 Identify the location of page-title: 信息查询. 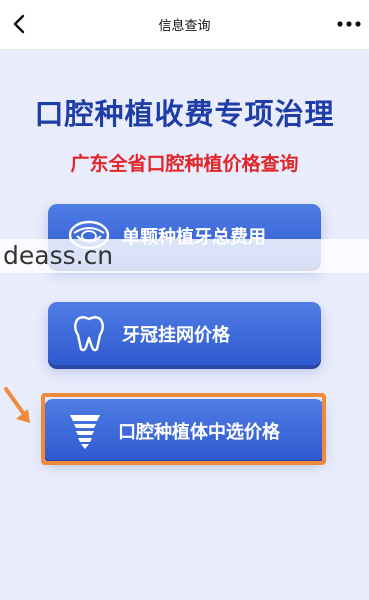
(184, 26).